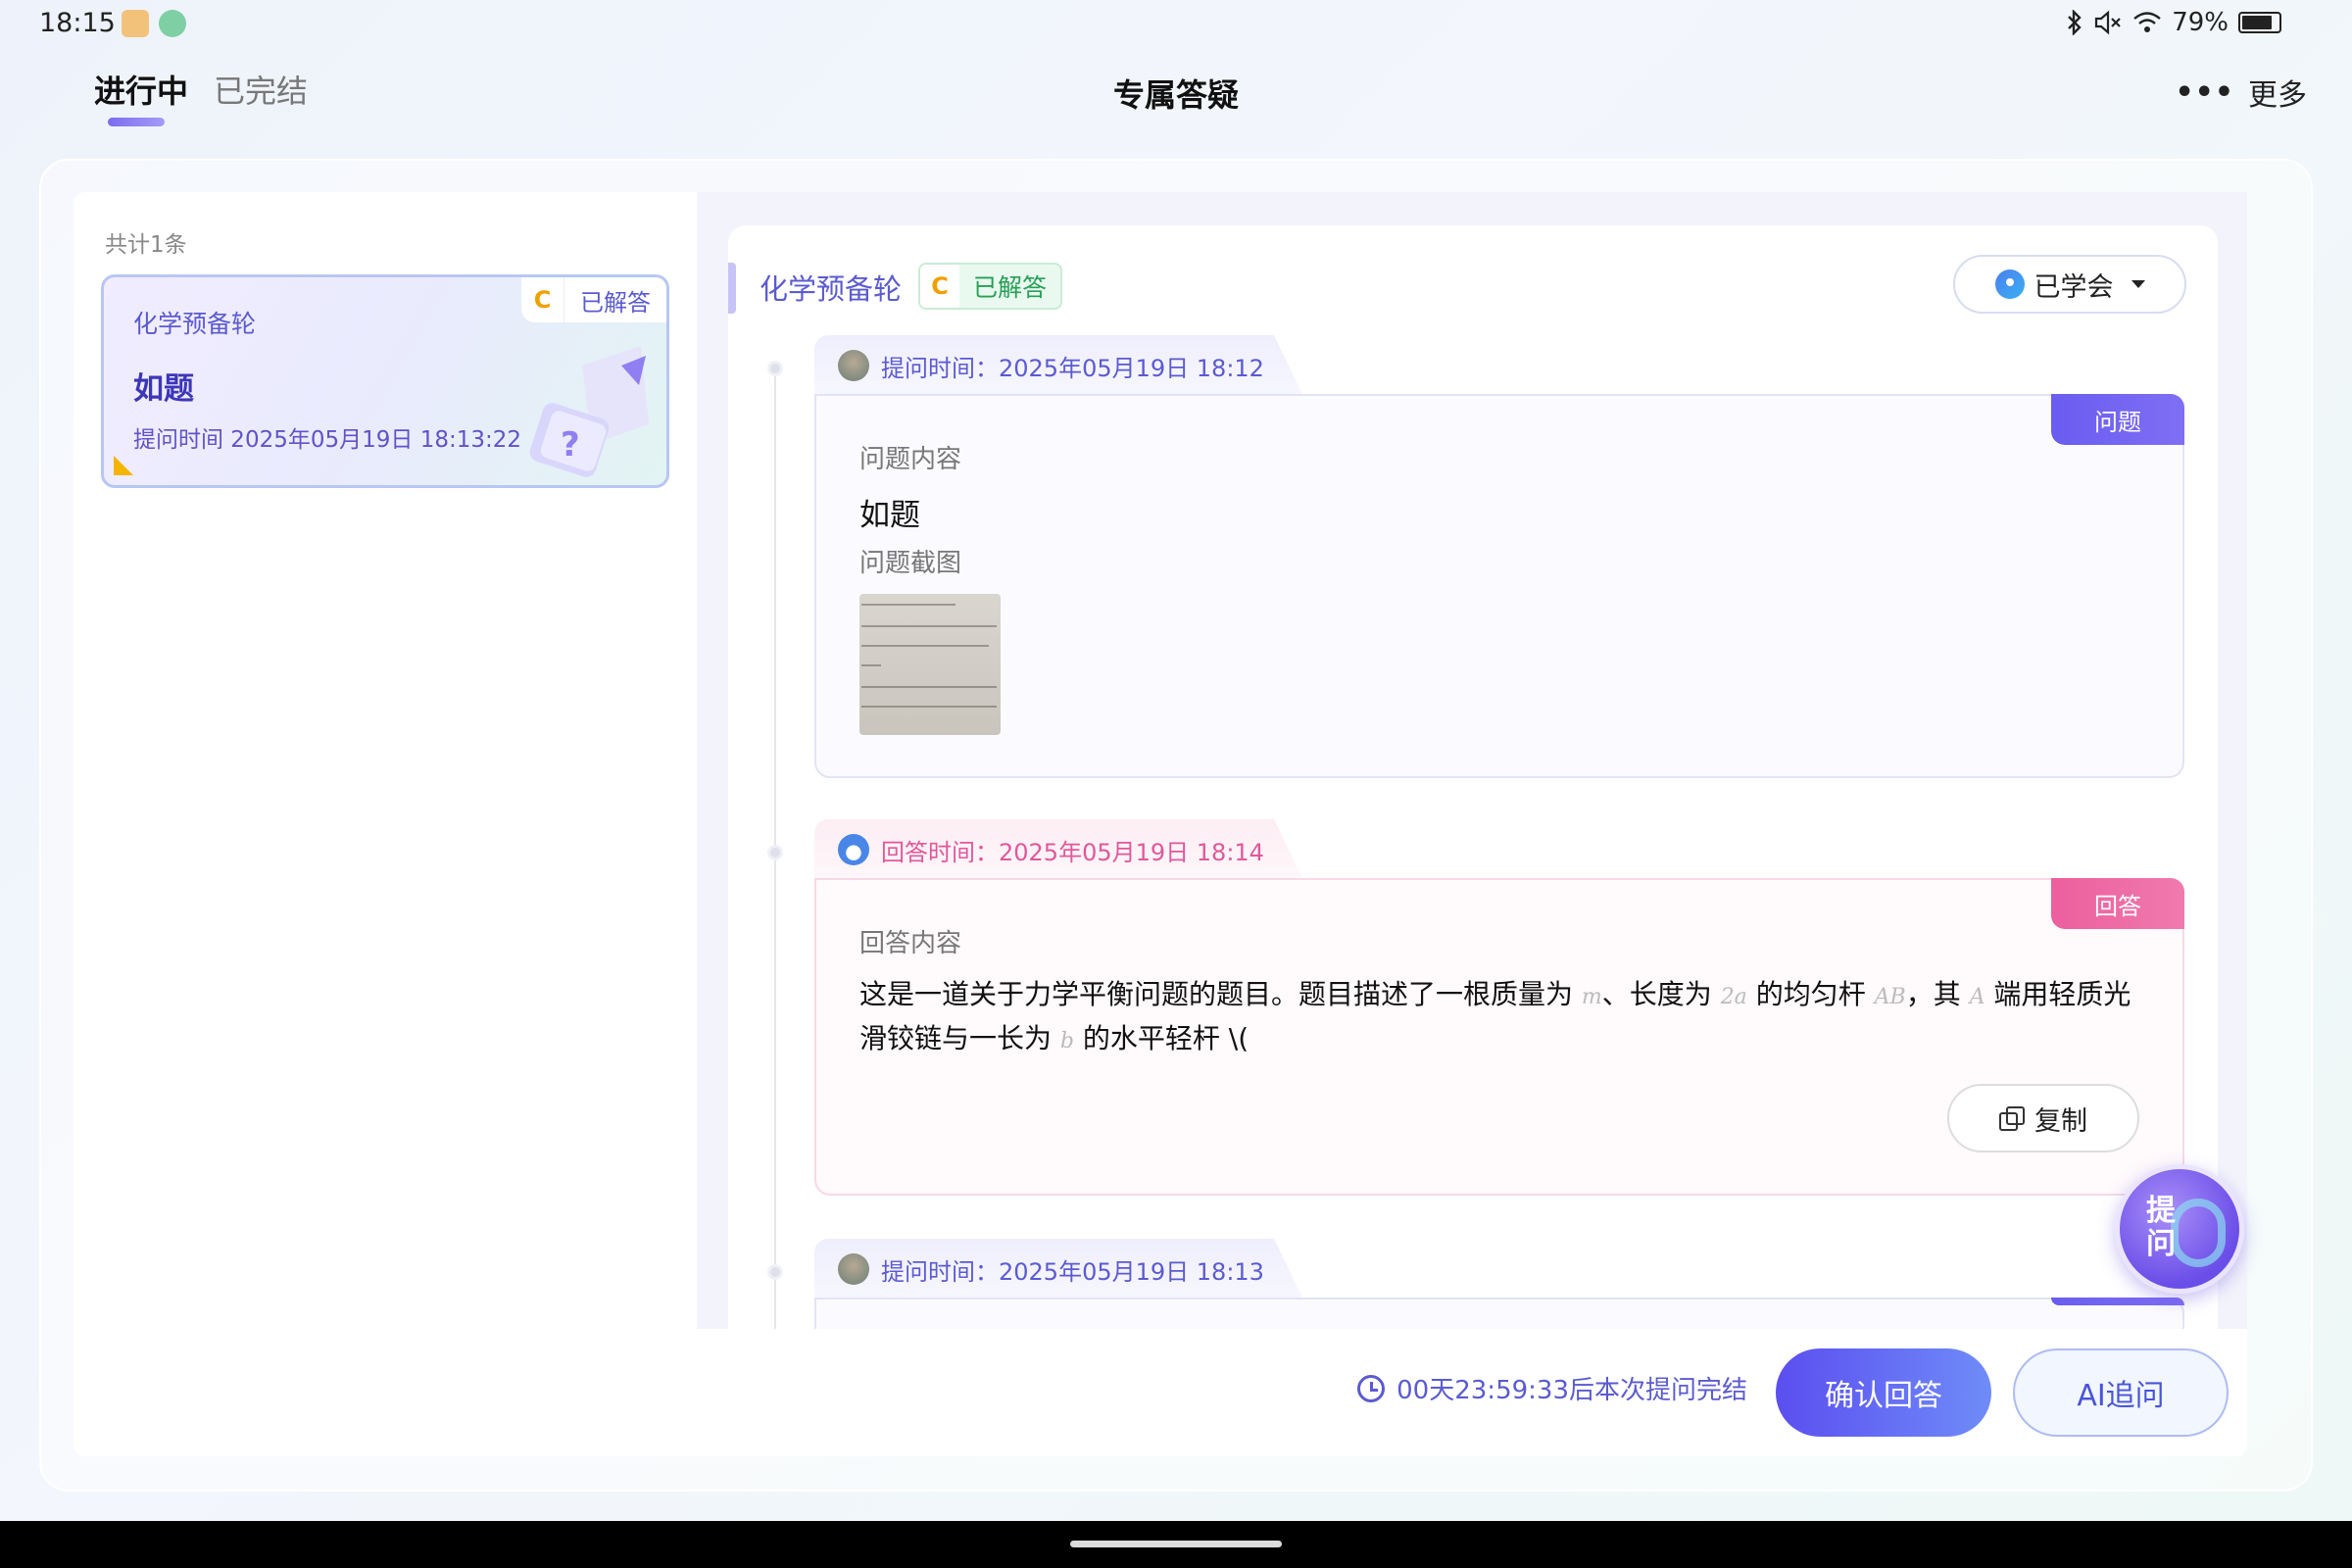 This screenshot has height=1568, width=2352. What do you see at coordinates (615, 302) in the screenshot?
I see `card-tag-label: 已解答` at bounding box center [615, 302].